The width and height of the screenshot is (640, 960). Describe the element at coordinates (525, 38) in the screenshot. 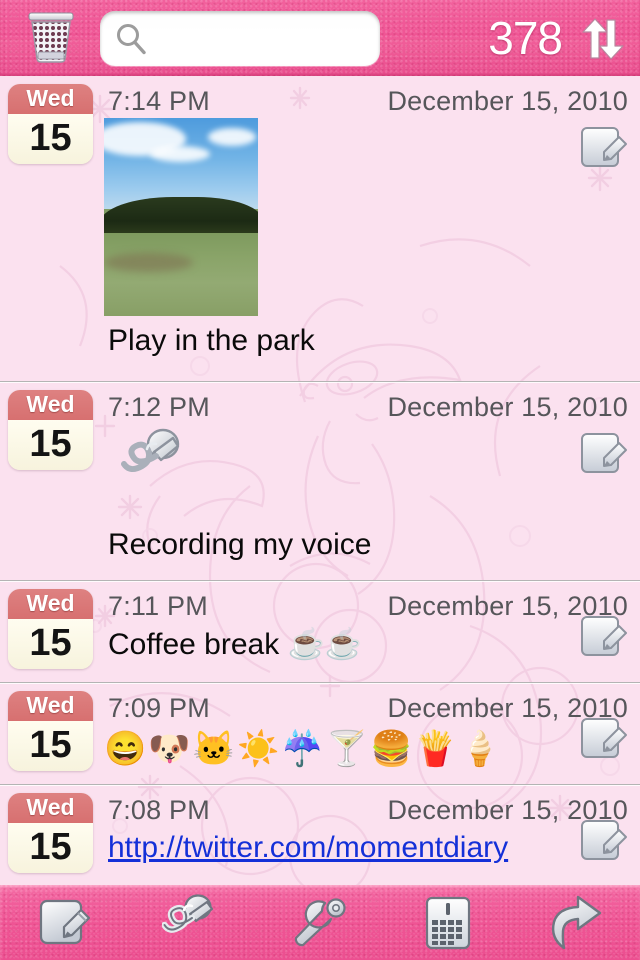

I see `entry-count: 378` at that location.